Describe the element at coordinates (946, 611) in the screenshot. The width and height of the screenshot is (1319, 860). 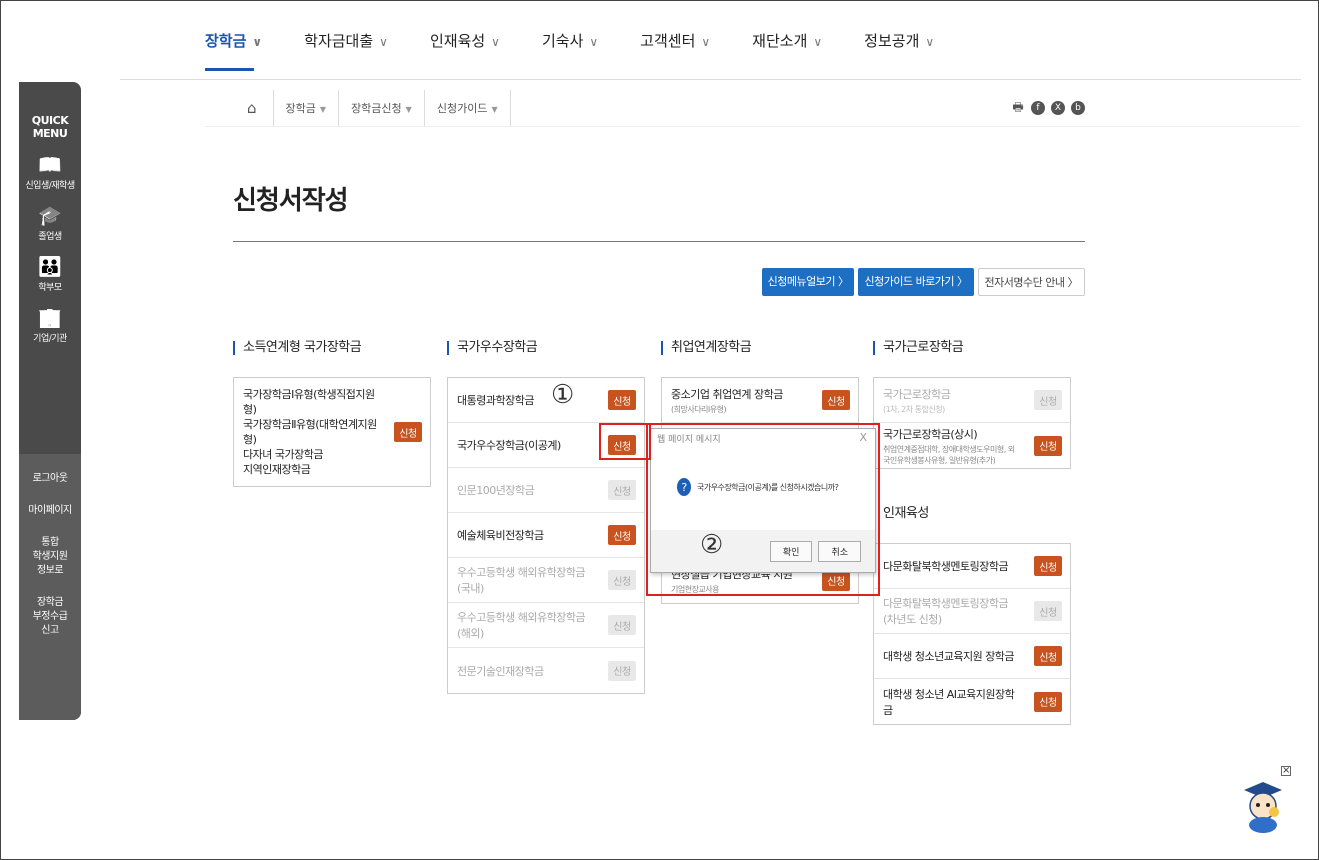
I see `scholarship-title: 다문화탈북학생멘토링장학금(차년도 신청)` at that location.